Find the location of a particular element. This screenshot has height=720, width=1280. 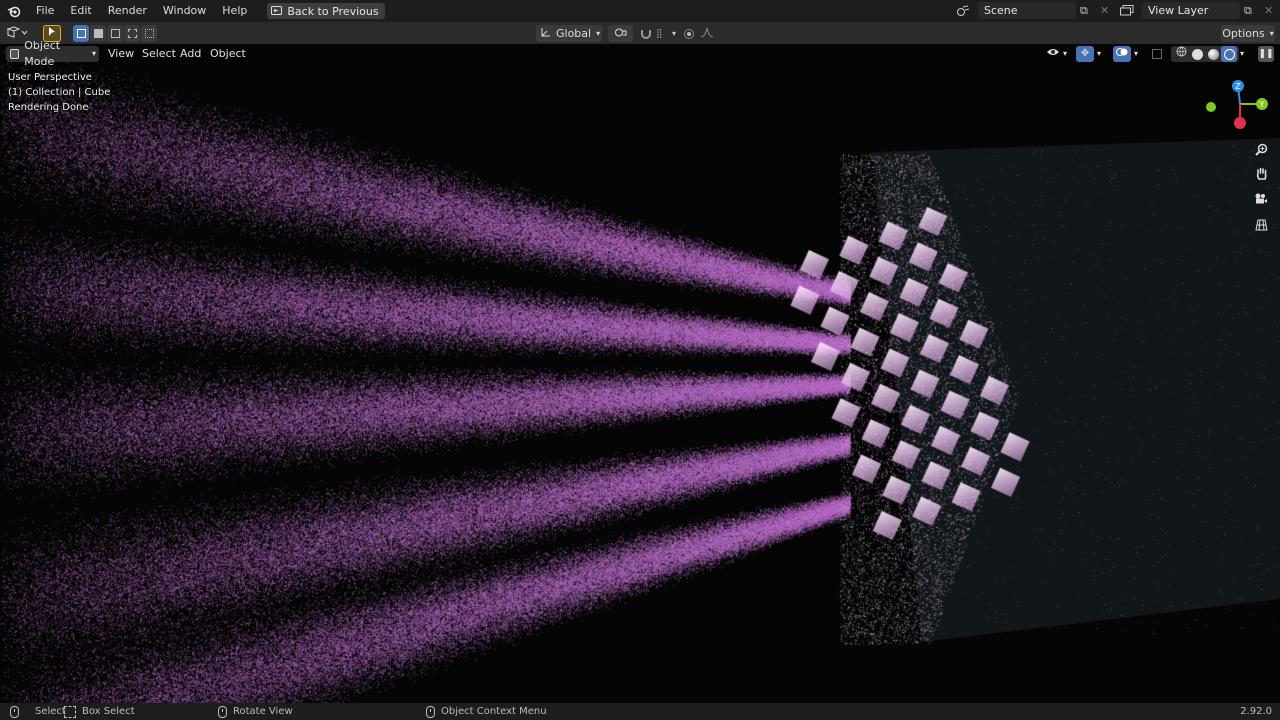

falloff-curve-icon is located at coordinates (707, 34).